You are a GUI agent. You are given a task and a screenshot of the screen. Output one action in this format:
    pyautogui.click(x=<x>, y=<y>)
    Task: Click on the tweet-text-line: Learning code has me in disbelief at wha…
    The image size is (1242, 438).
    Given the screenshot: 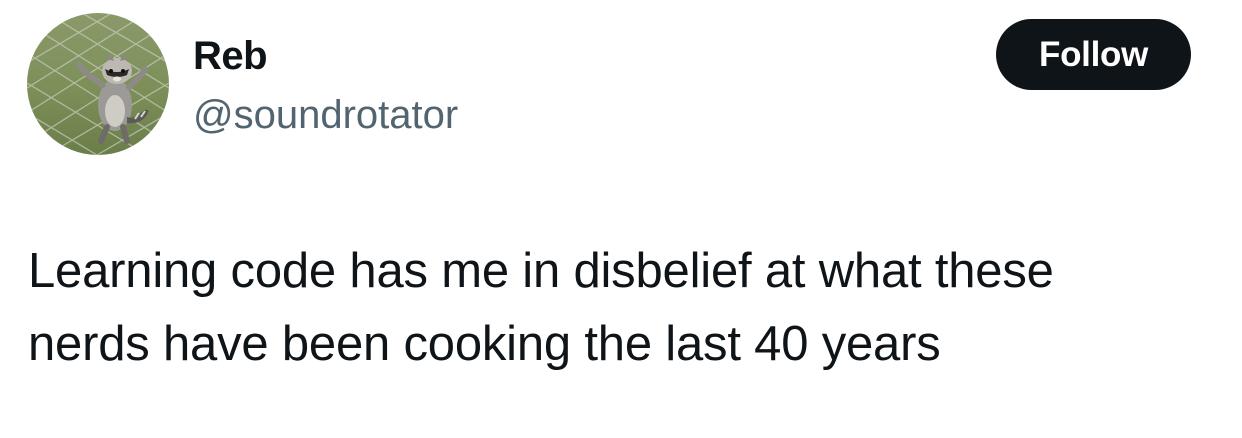 What is the action you would take?
    pyautogui.click(x=541, y=271)
    